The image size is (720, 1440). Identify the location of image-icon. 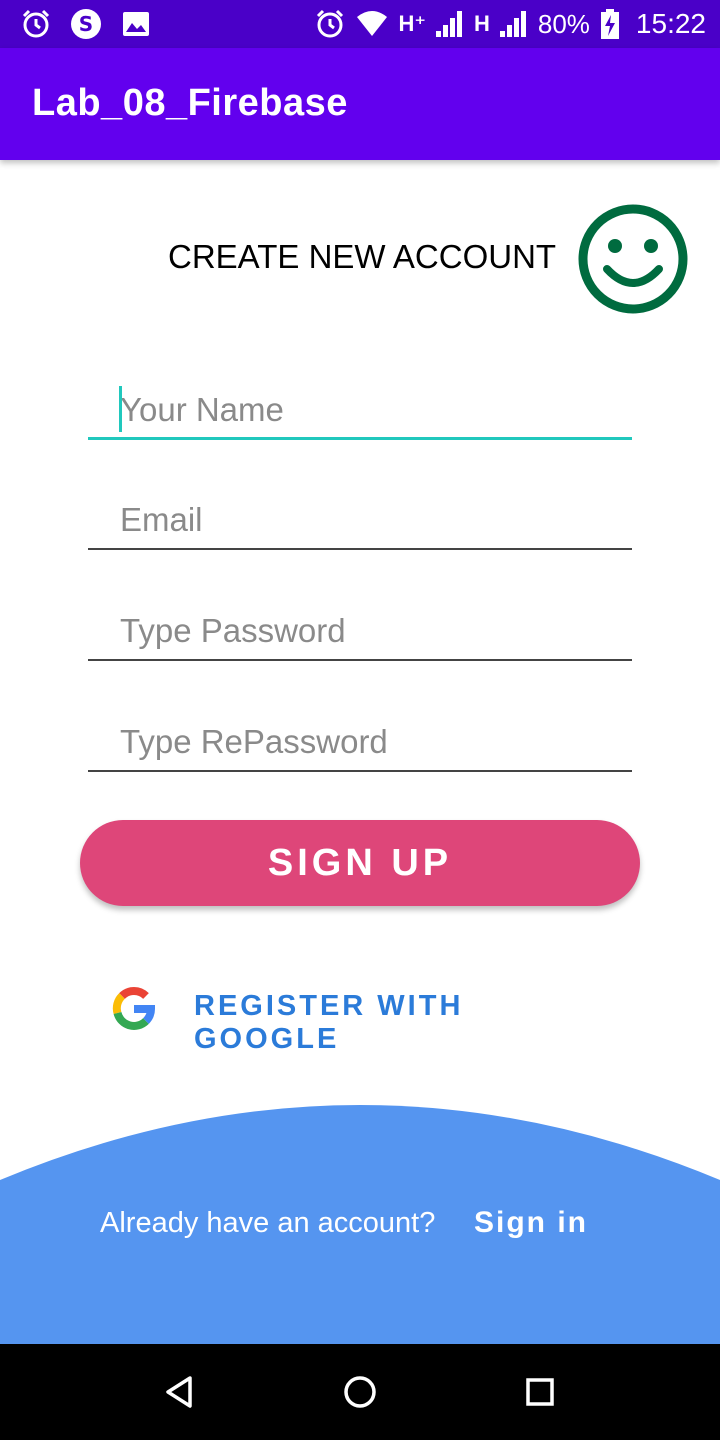
(136, 24).